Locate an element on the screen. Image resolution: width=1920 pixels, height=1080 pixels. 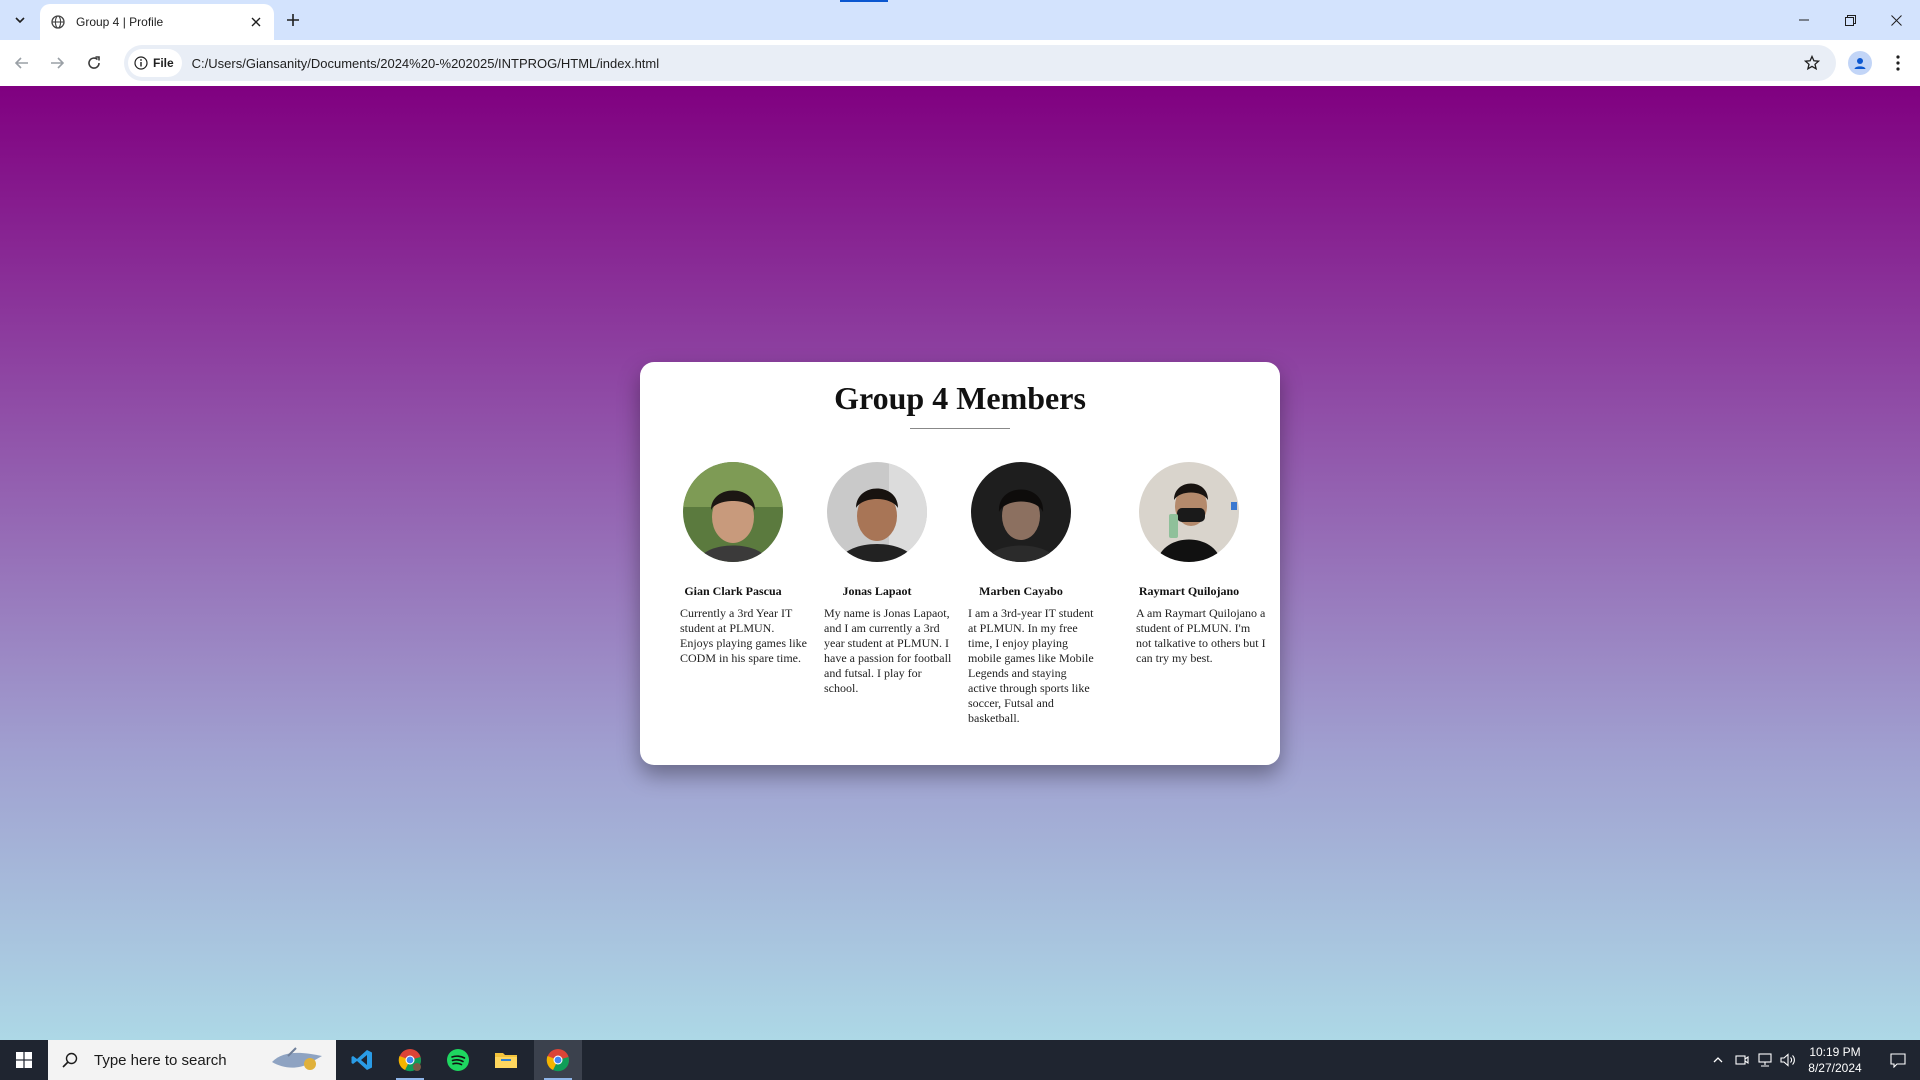
new-tab-button is located at coordinates (293, 20).